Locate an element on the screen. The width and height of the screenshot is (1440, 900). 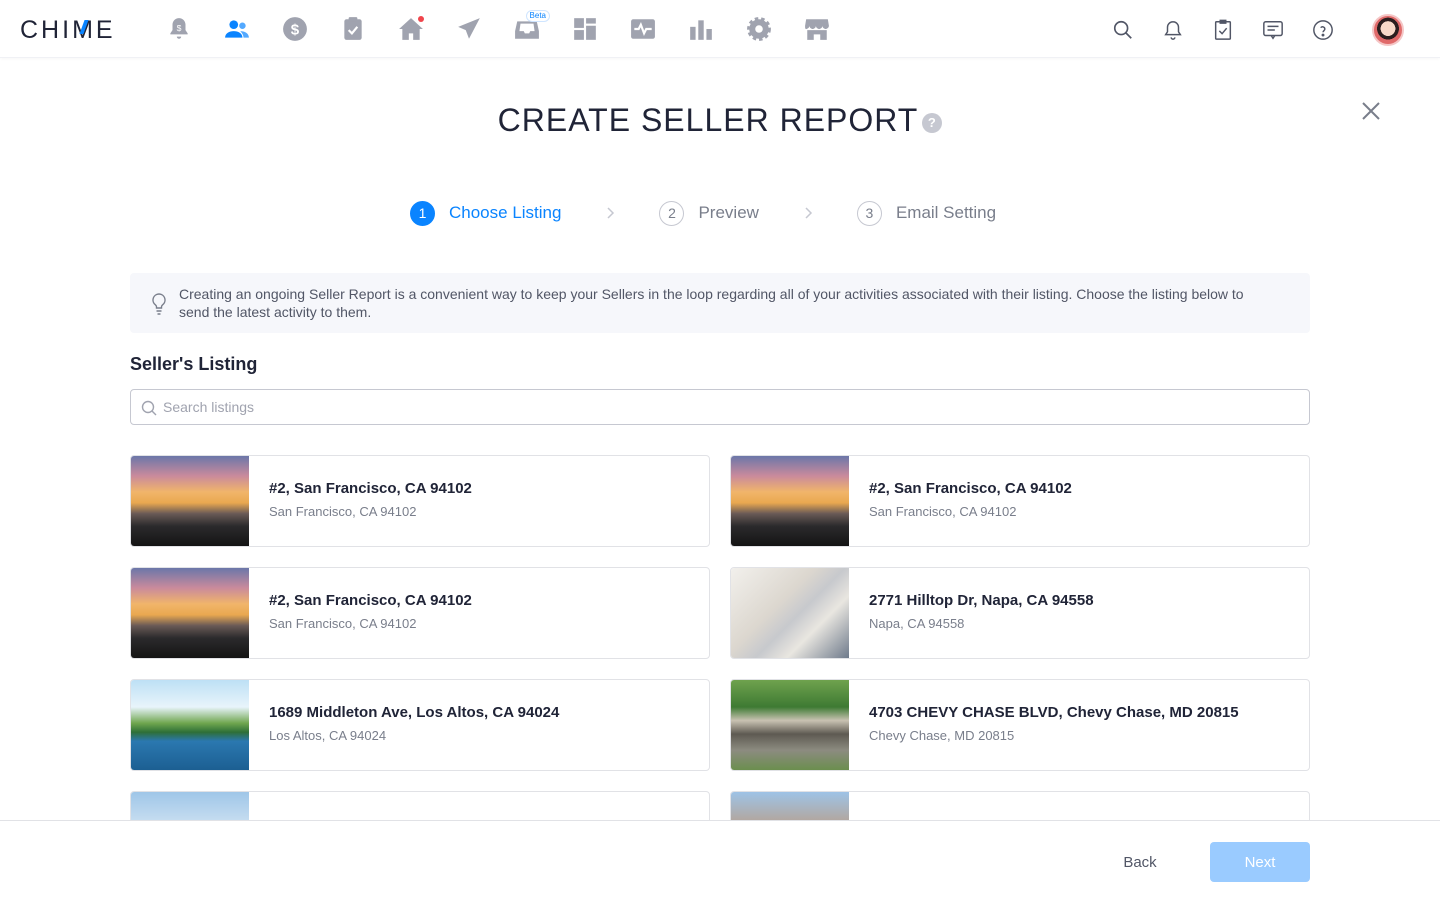
step-email-setting: 3 Email Setting is located at coordinates (926, 213).